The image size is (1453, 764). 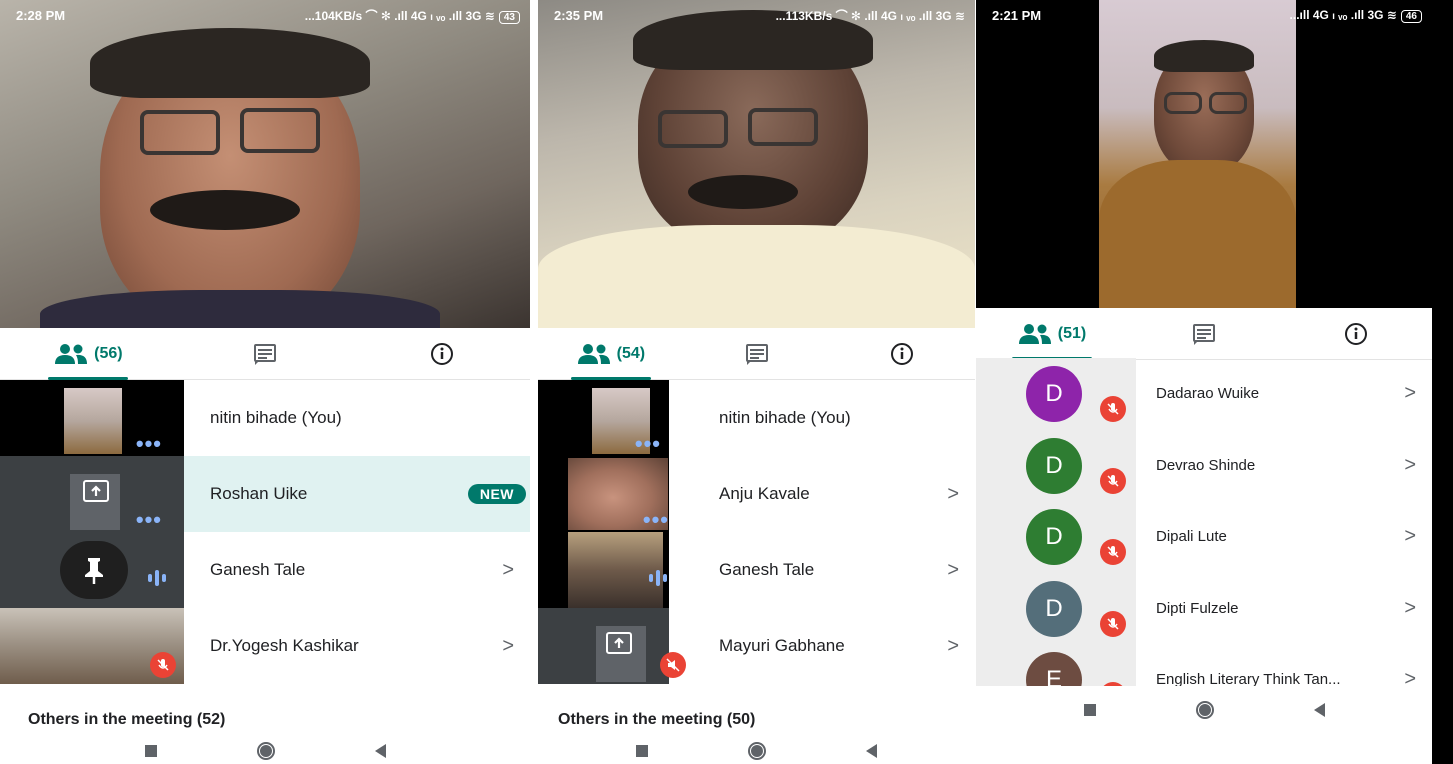 What do you see at coordinates (1191, 537) in the screenshot?
I see `participant-name: Dipali Lute` at bounding box center [1191, 537].